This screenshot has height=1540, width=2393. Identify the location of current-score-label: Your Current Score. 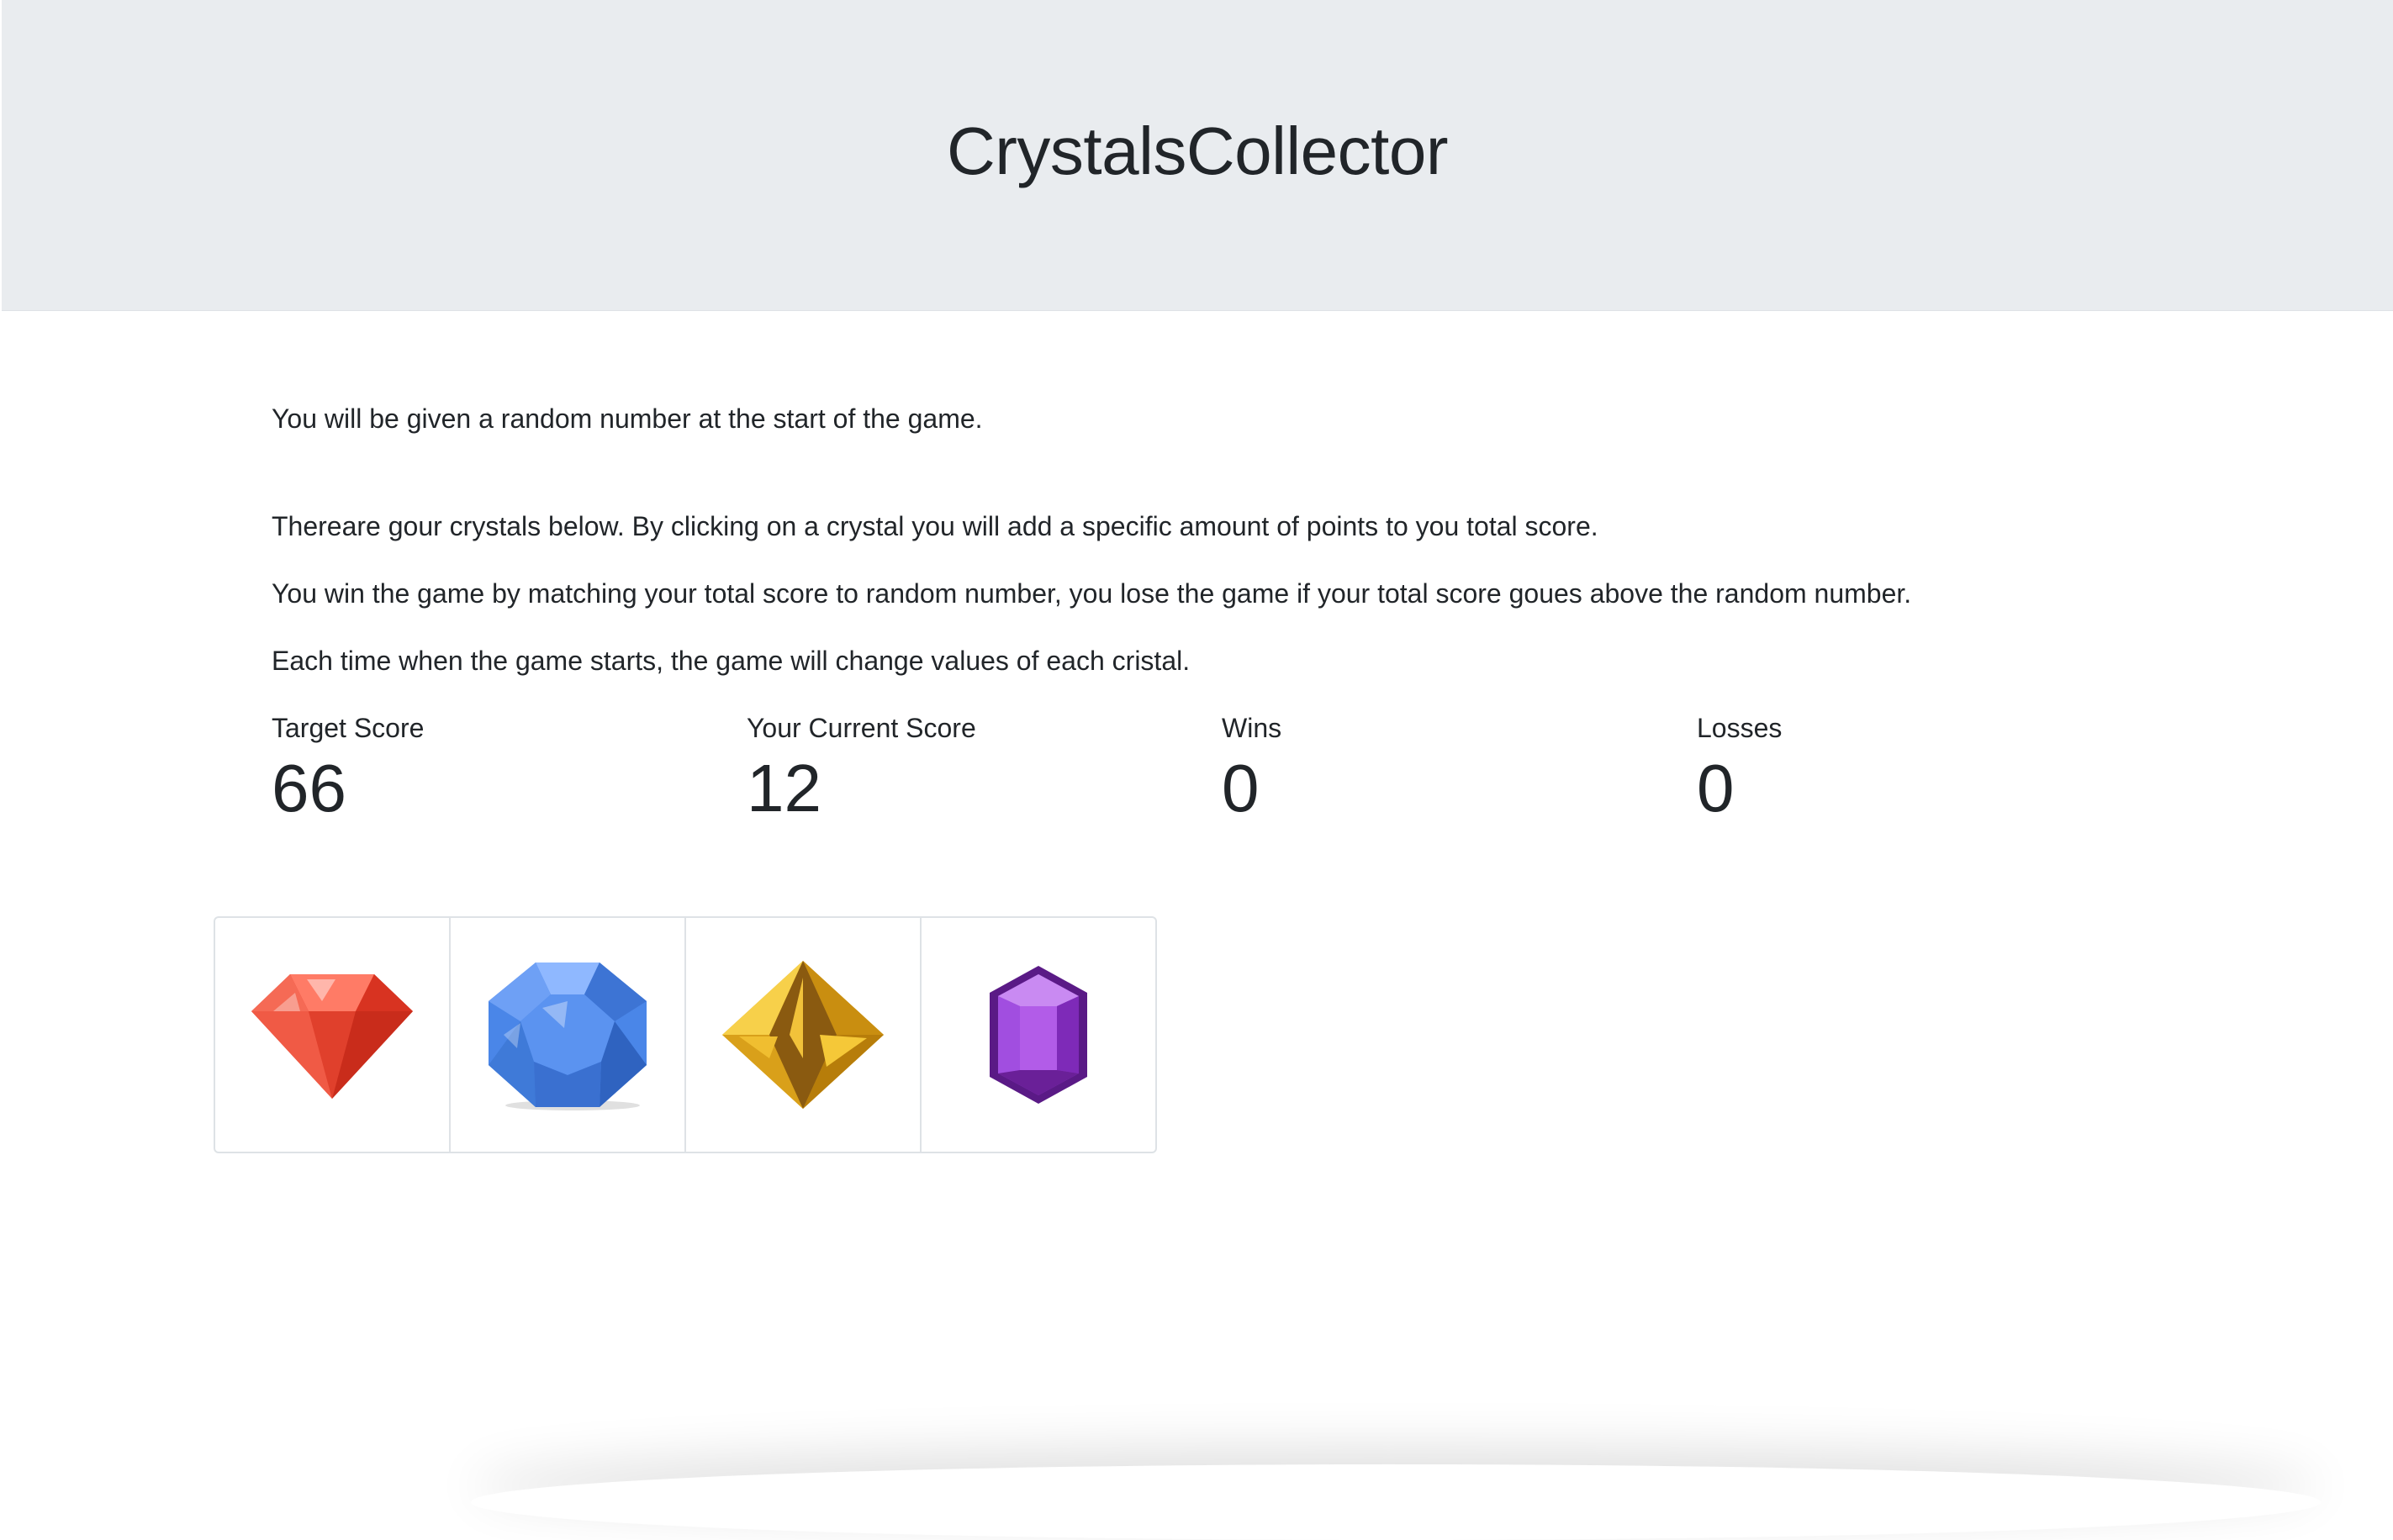
(861, 728).